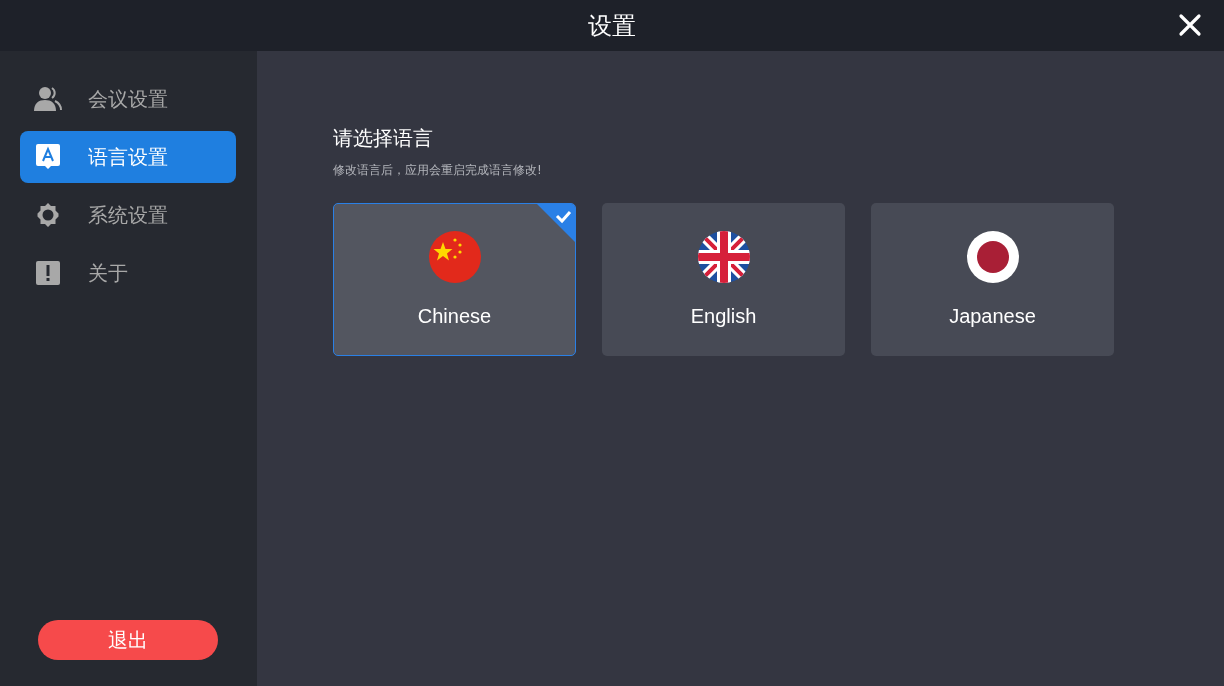 The width and height of the screenshot is (1224, 686). I want to click on gear-icon, so click(48, 215).